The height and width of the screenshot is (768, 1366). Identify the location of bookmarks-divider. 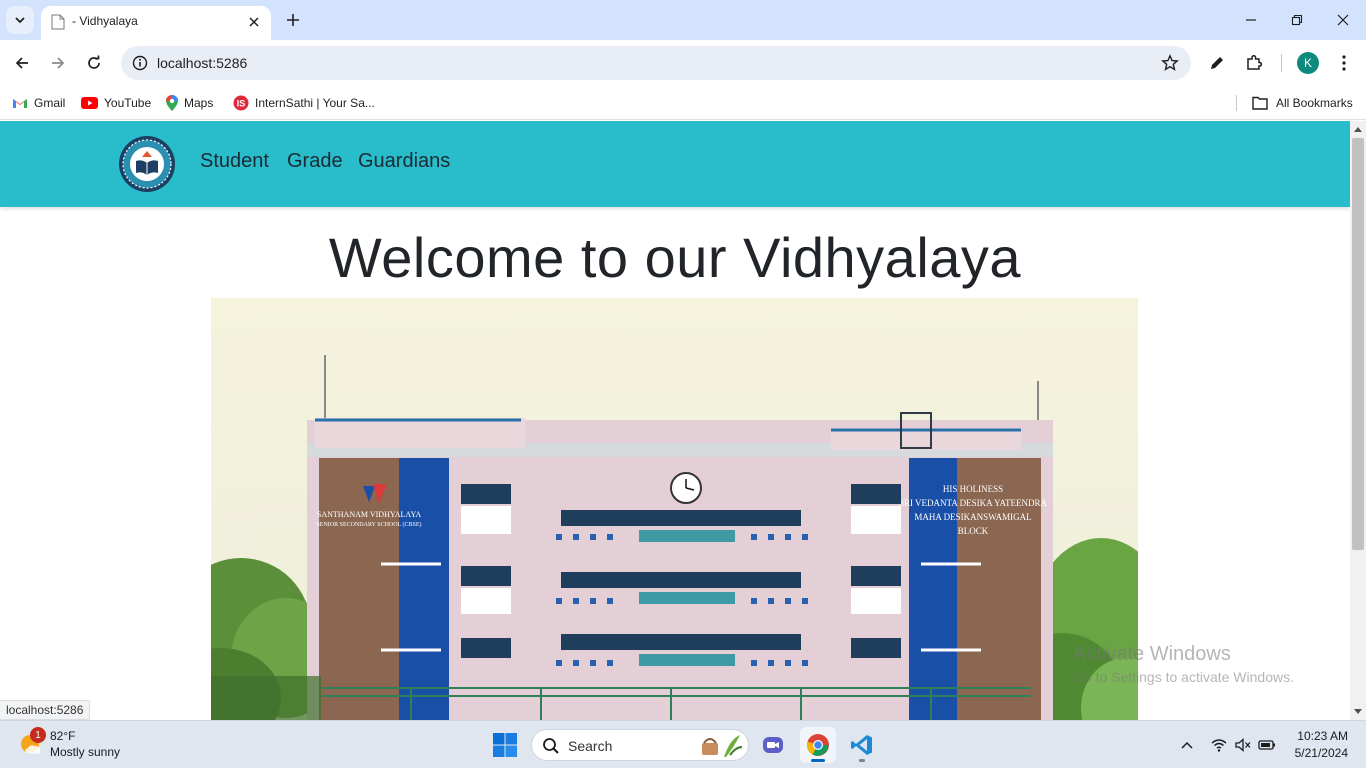
(1236, 103).